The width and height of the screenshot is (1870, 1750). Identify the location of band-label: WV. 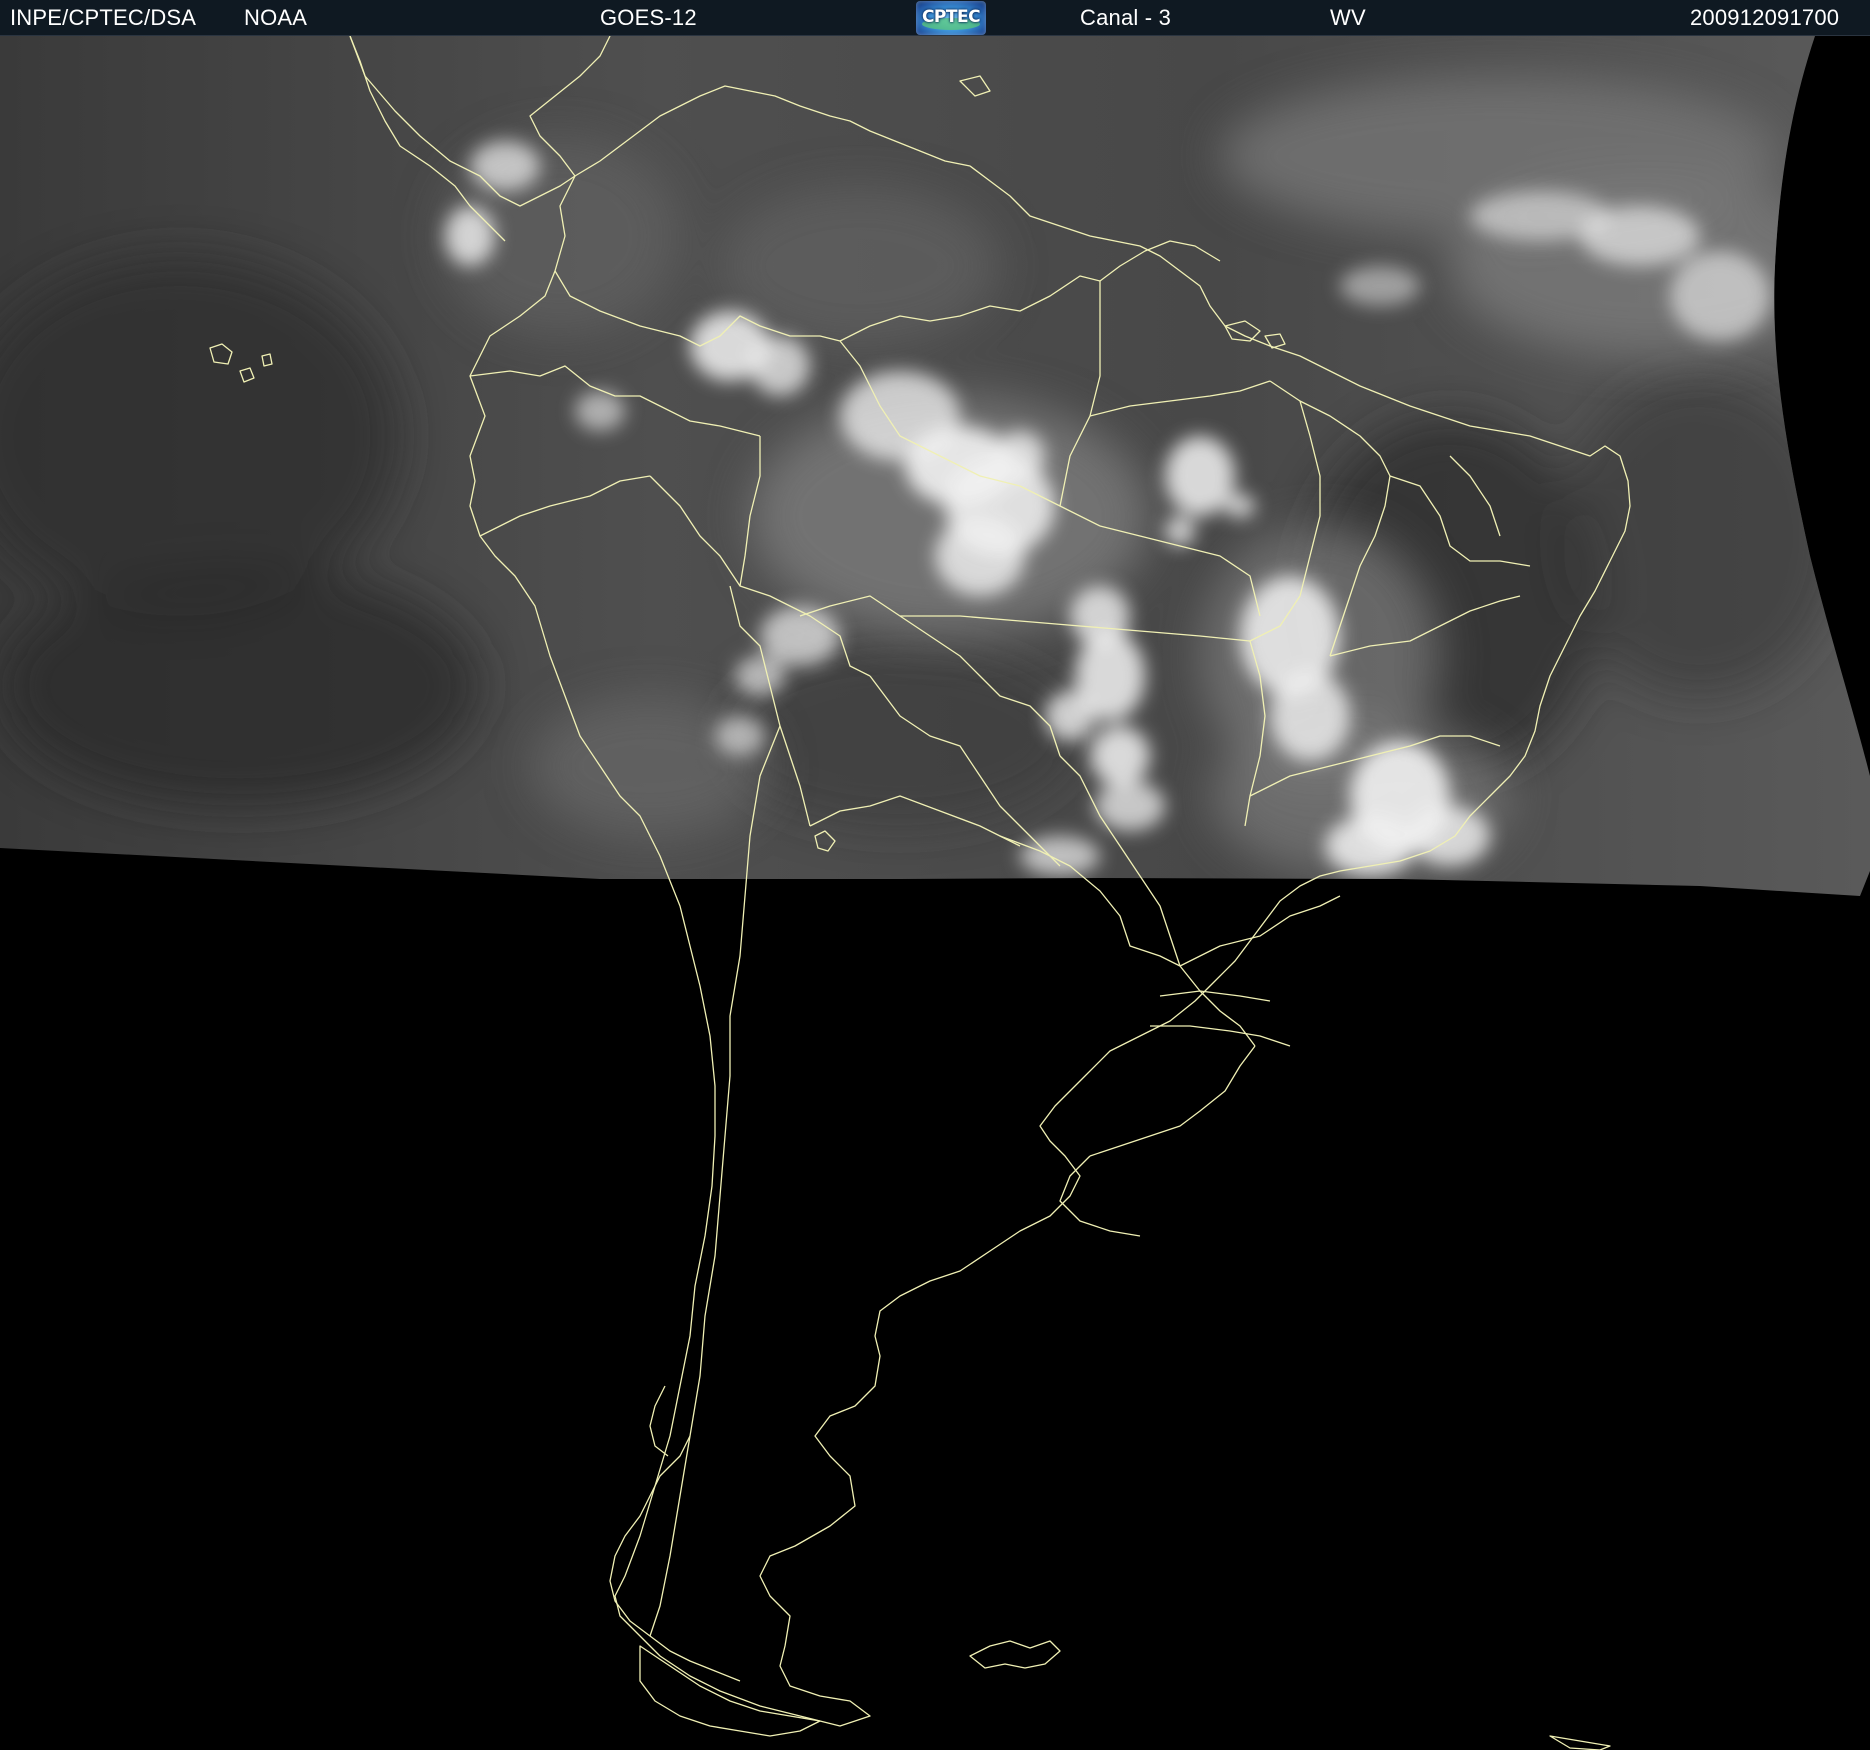
(1348, 17).